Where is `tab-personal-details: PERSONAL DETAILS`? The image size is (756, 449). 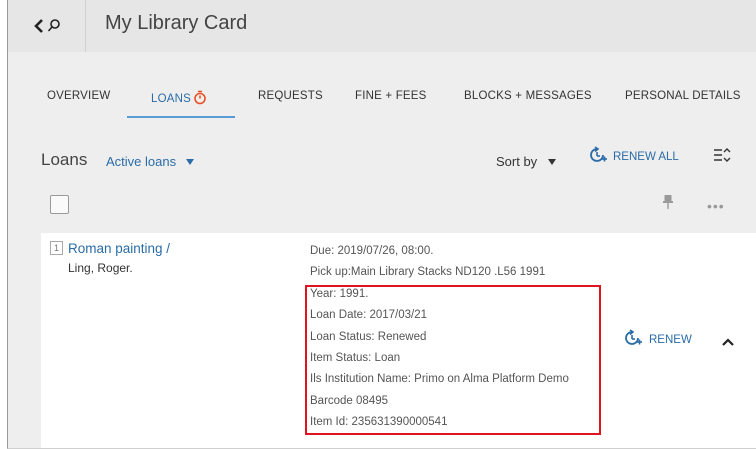 tab-personal-details: PERSONAL DETAILS is located at coordinates (683, 96).